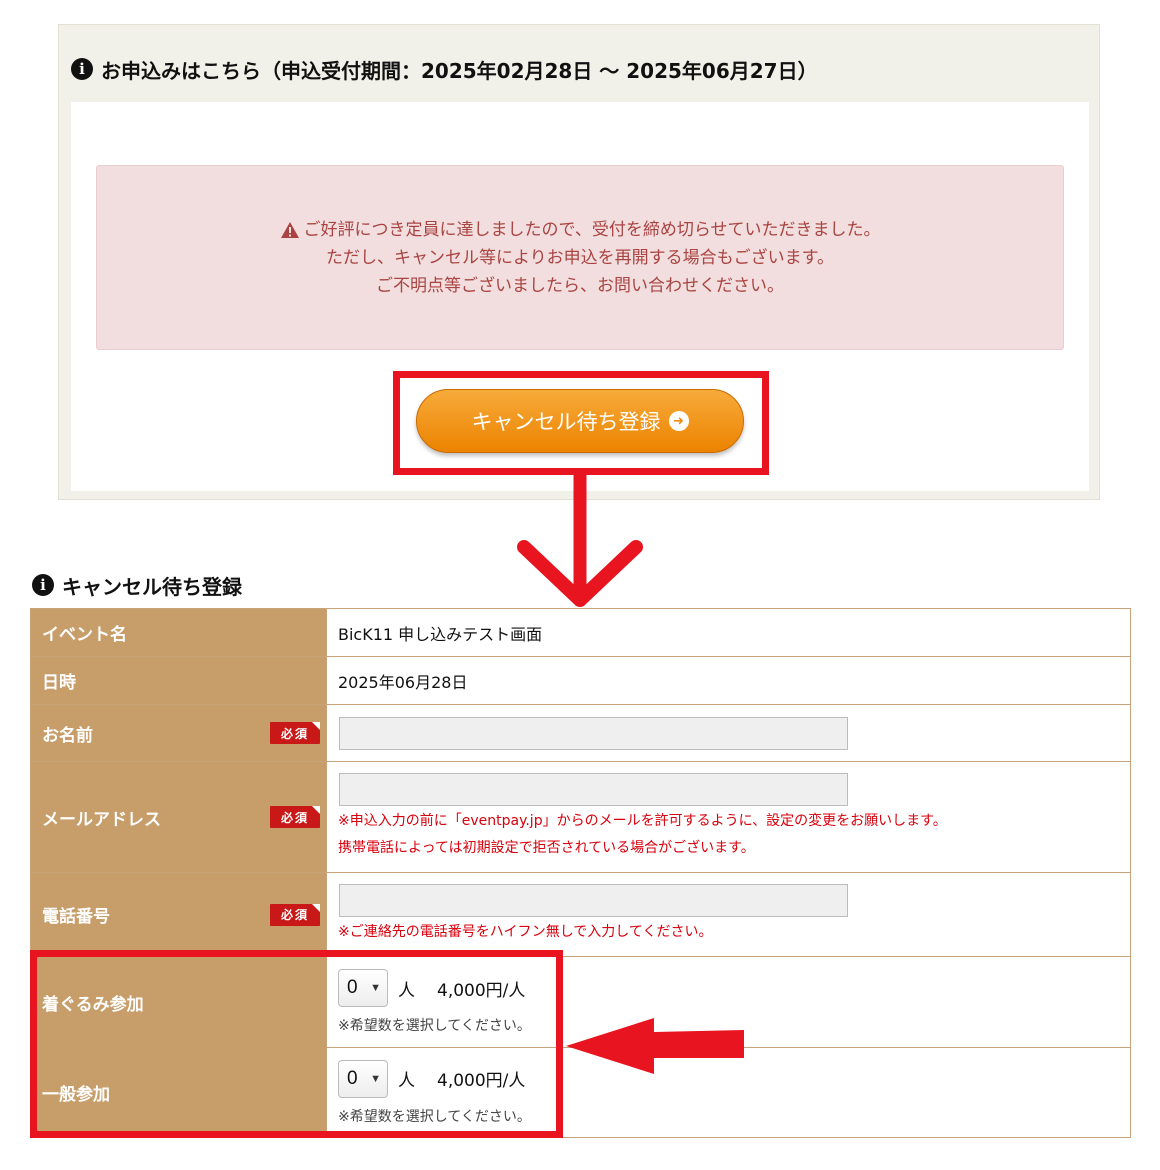 The height and width of the screenshot is (1170, 1160). What do you see at coordinates (67, 735) in the screenshot?
I see `name-label-text: お名前` at bounding box center [67, 735].